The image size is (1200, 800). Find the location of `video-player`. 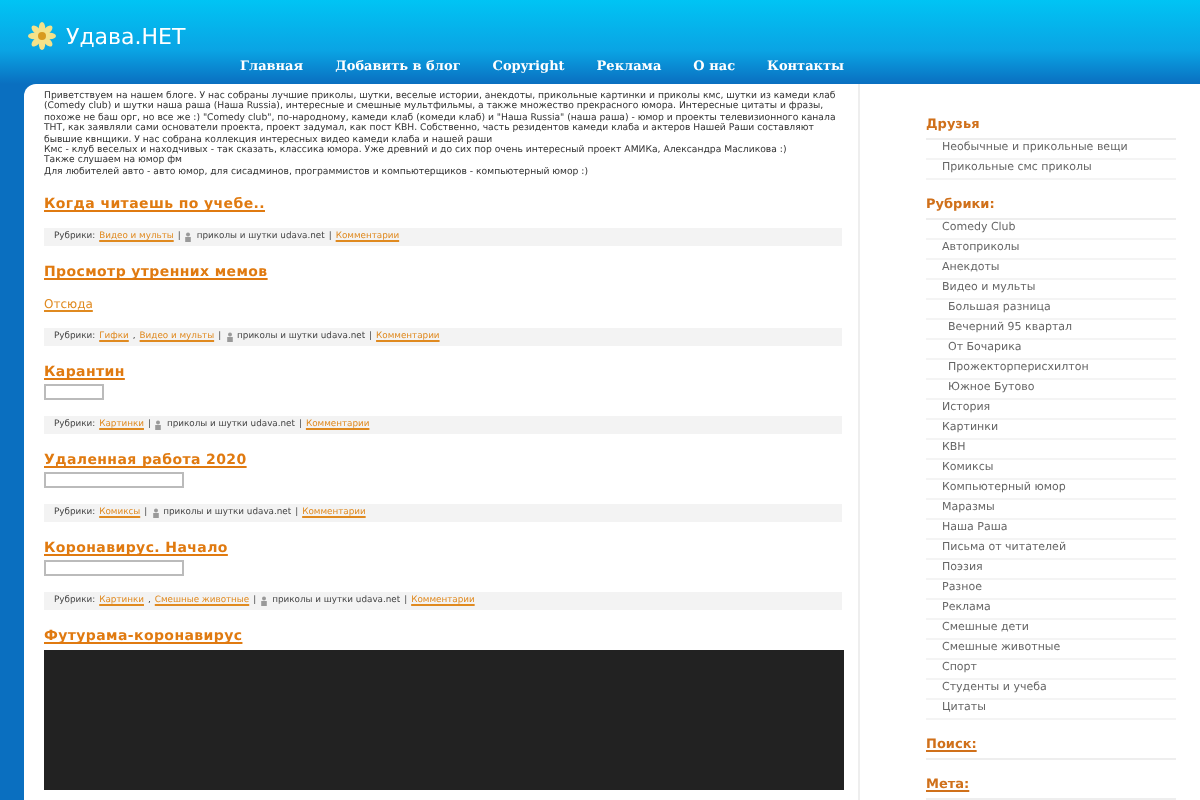

video-player is located at coordinates (444, 720).